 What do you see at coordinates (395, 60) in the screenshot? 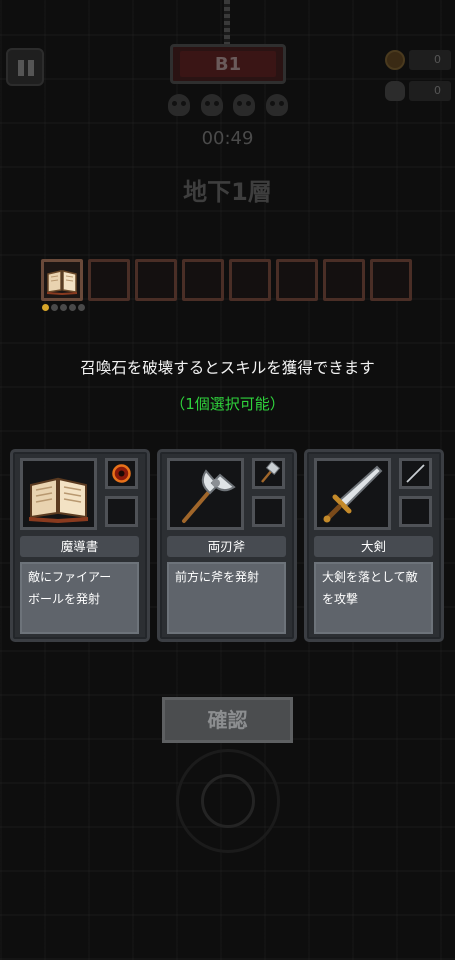
I see `coin-icon` at bounding box center [395, 60].